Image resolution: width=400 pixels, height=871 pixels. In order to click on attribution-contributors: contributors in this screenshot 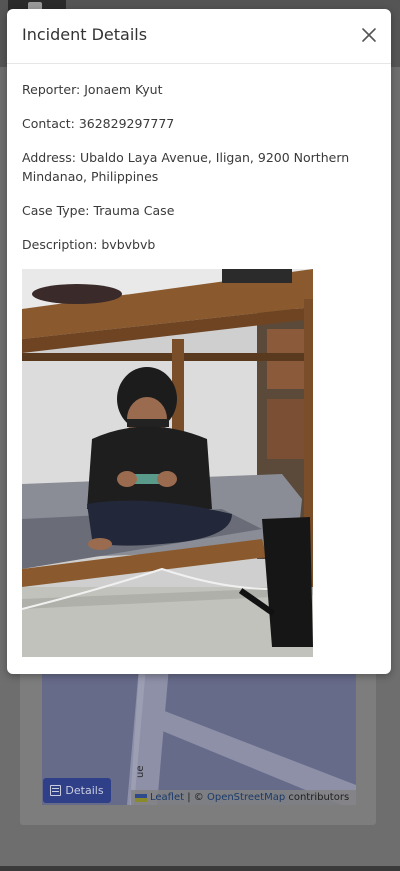, I will do `click(317, 797)`.